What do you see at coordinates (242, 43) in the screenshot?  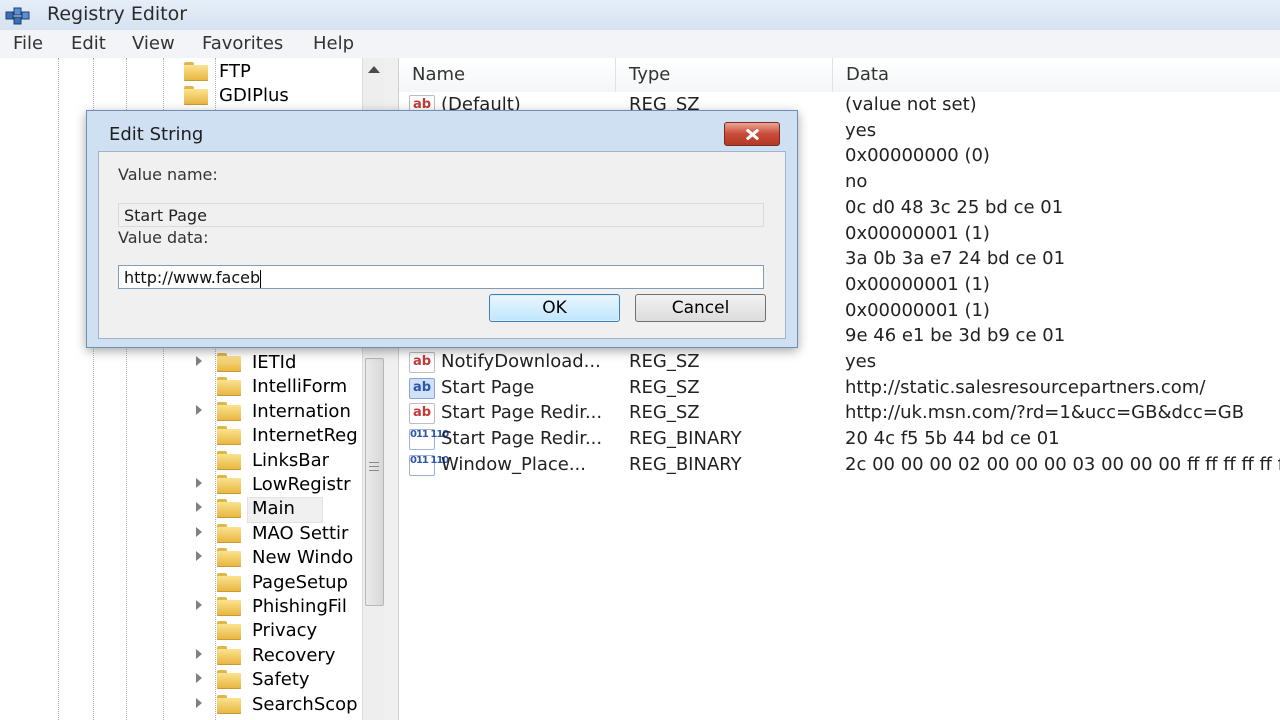 I see `menu-favorites: Favorites` at bounding box center [242, 43].